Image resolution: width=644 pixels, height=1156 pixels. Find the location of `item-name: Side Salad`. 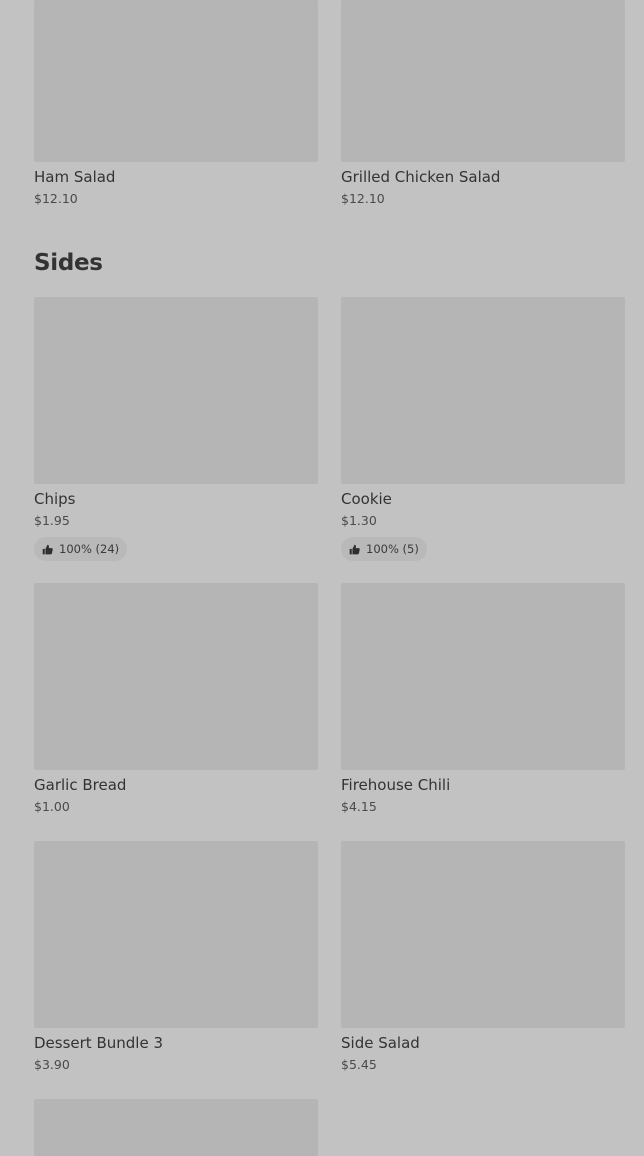

item-name: Side Salad is located at coordinates (380, 1043).